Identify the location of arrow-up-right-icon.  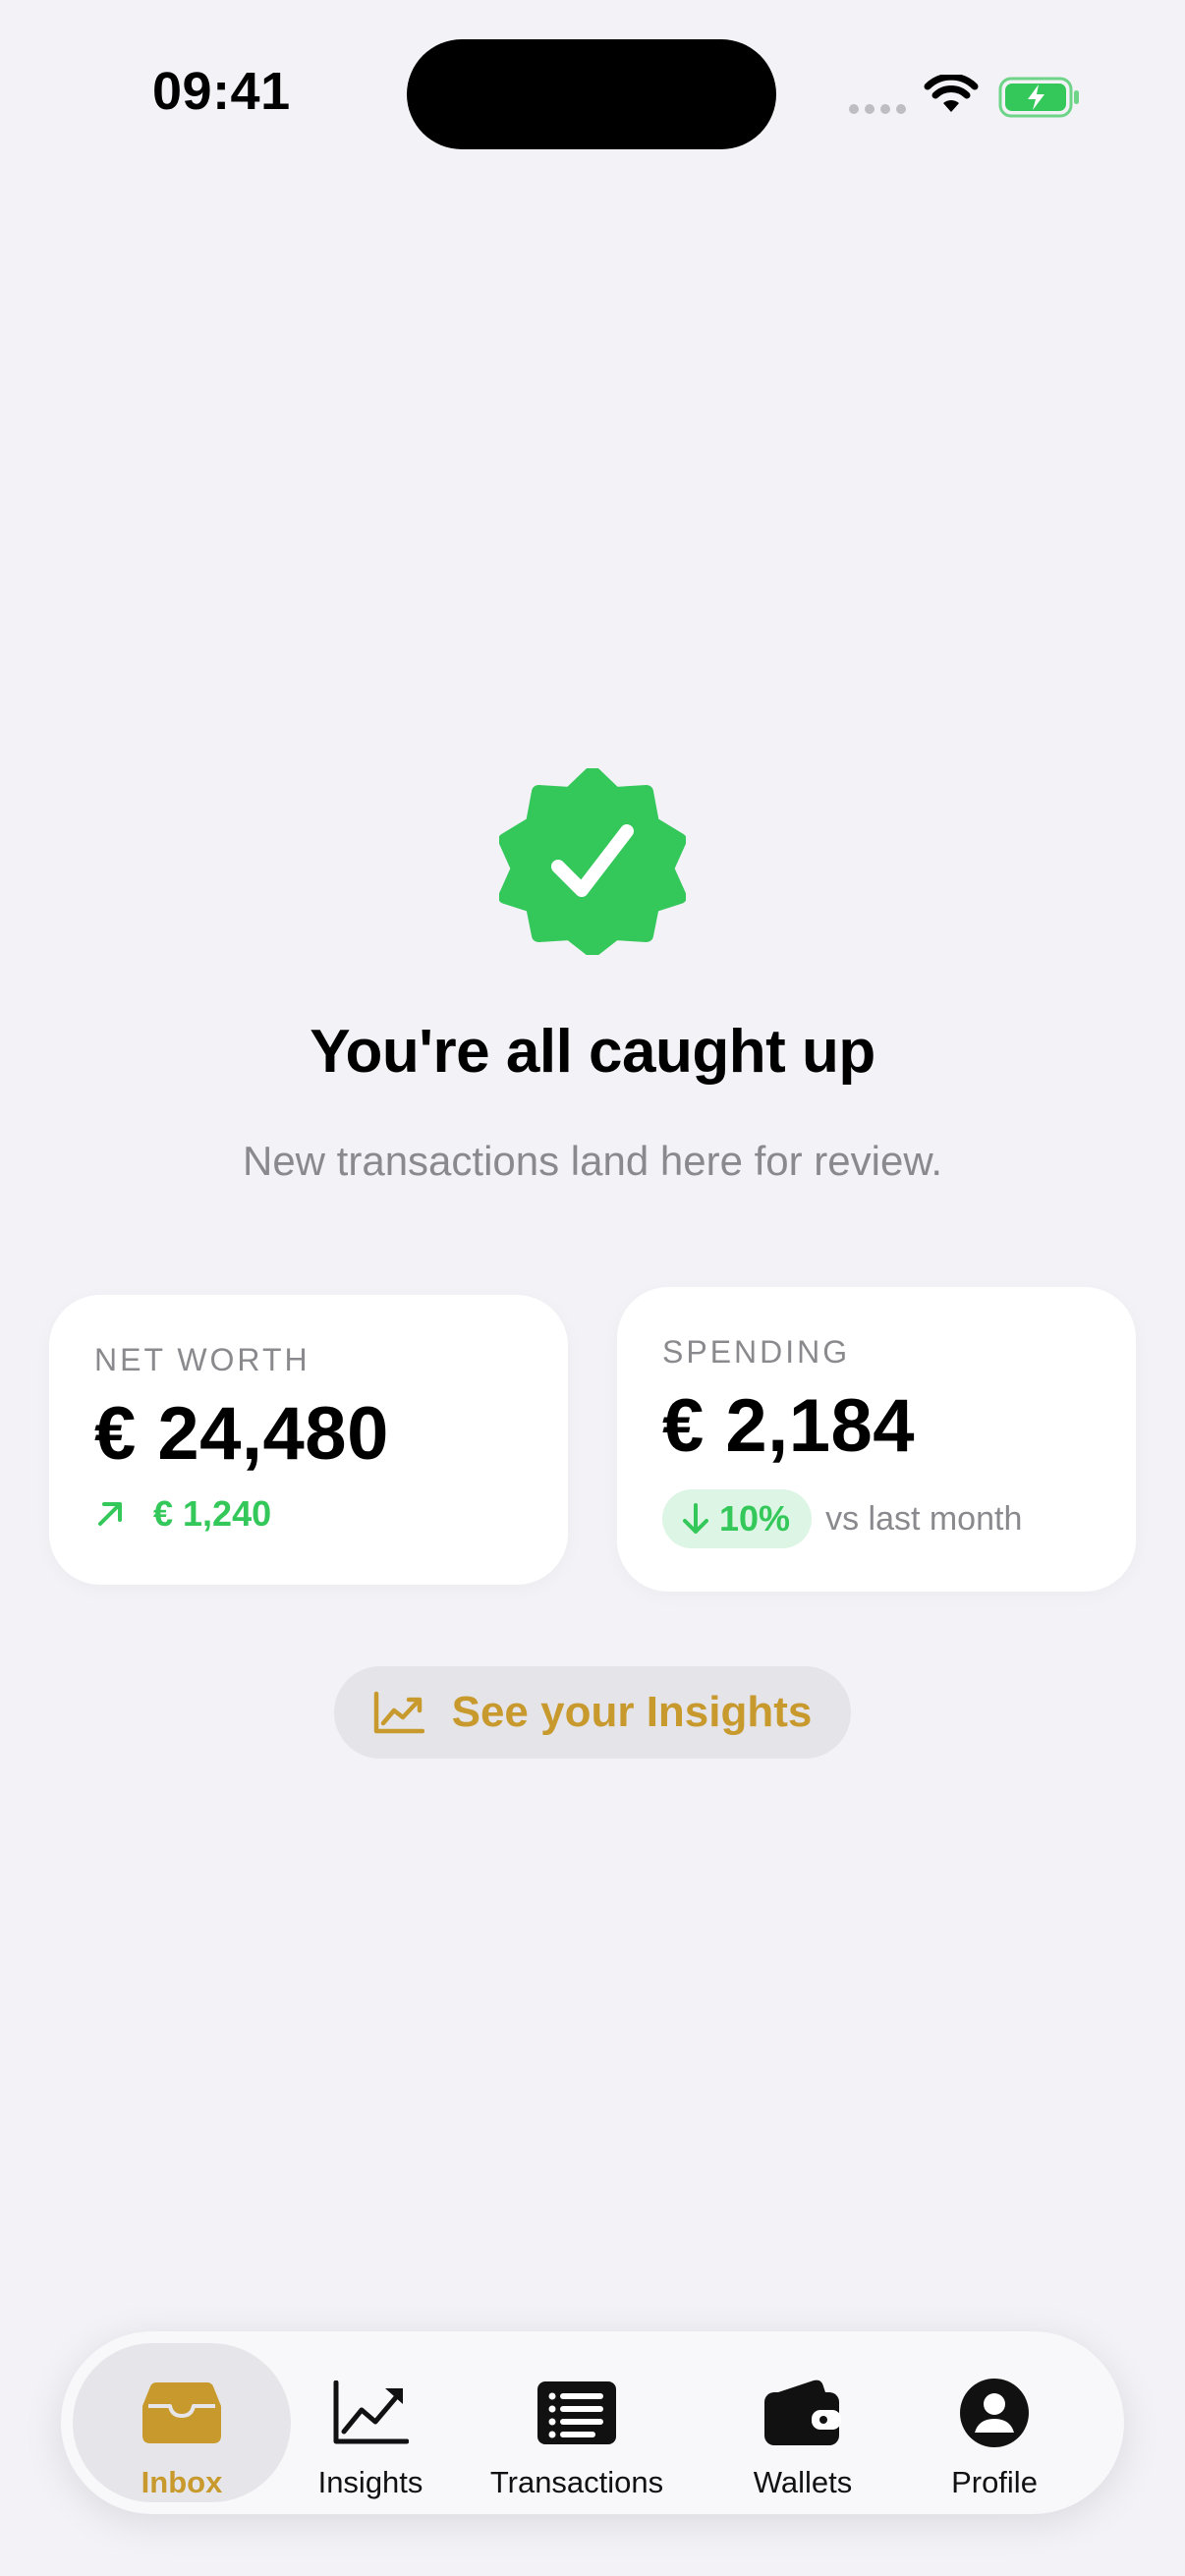
(110, 1514).